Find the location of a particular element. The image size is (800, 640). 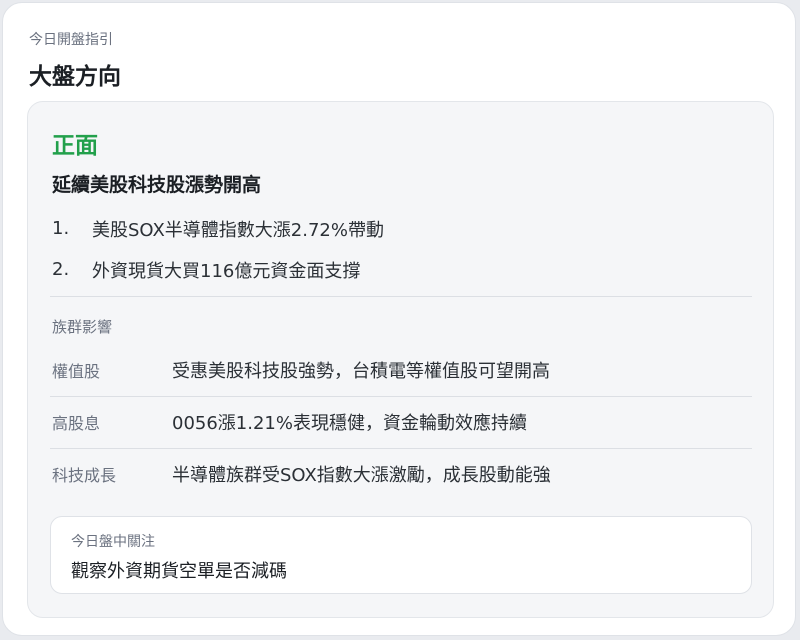

sector-name: 權值股 is located at coordinates (76, 371).